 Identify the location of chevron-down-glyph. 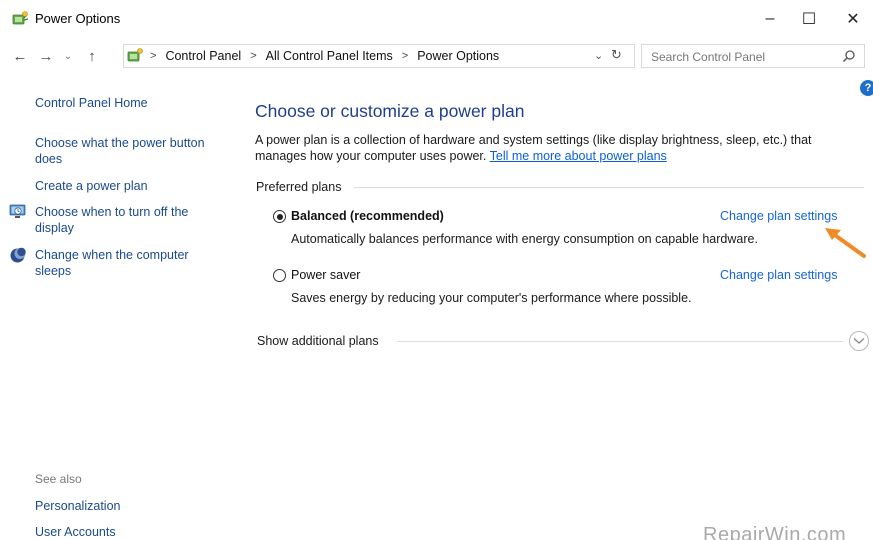
(859, 341).